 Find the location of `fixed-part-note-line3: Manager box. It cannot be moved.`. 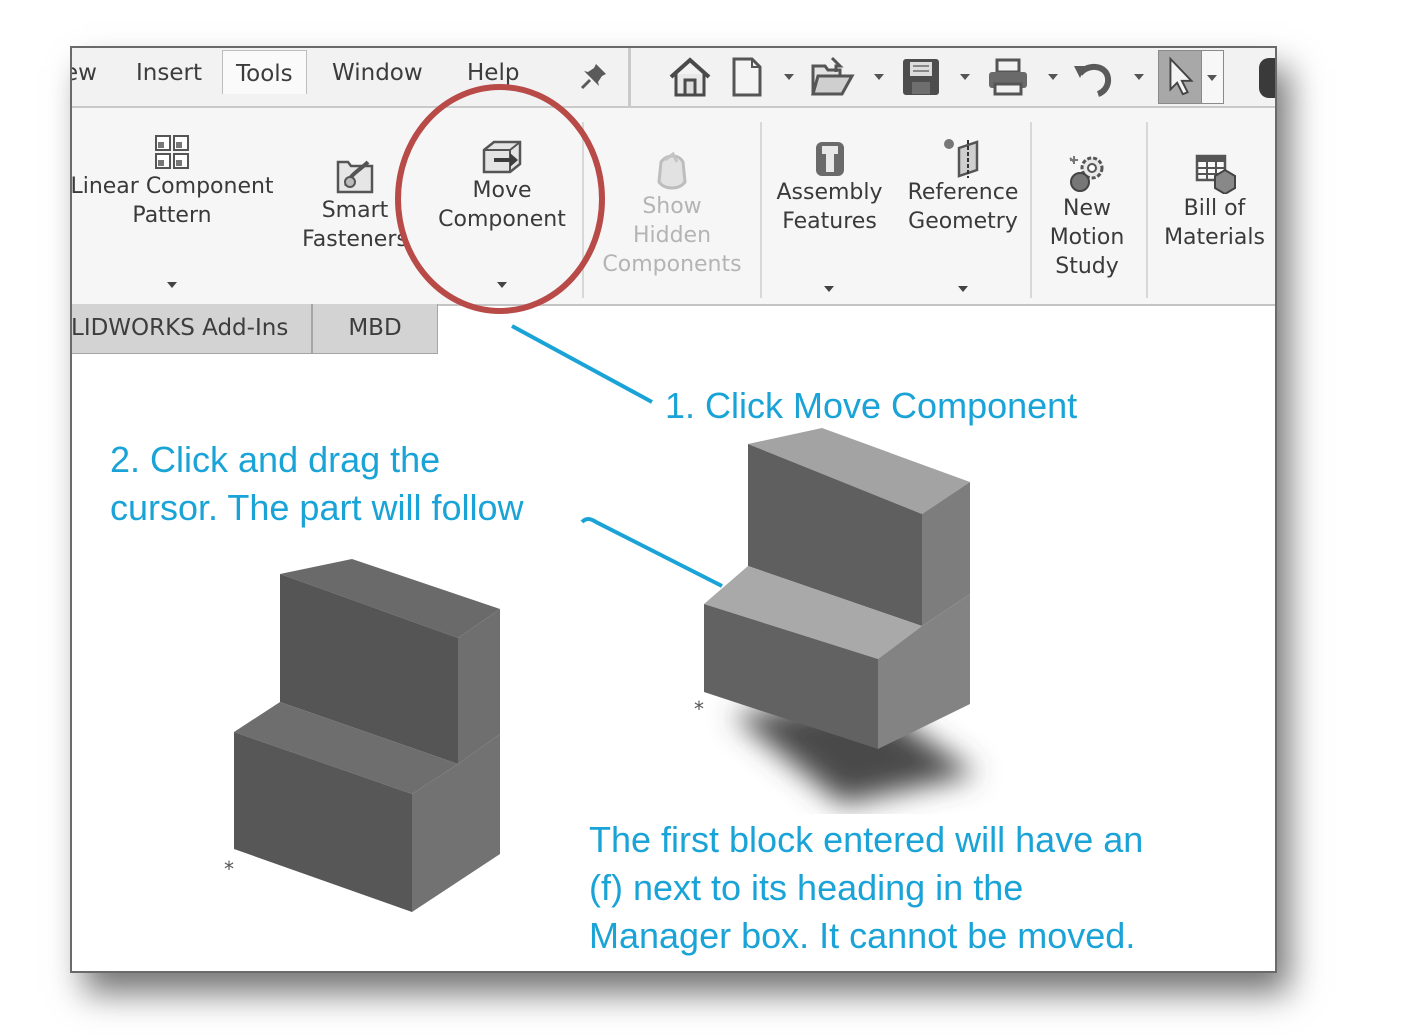

fixed-part-note-line3: Manager box. It cannot be moved. is located at coordinates (862, 935).